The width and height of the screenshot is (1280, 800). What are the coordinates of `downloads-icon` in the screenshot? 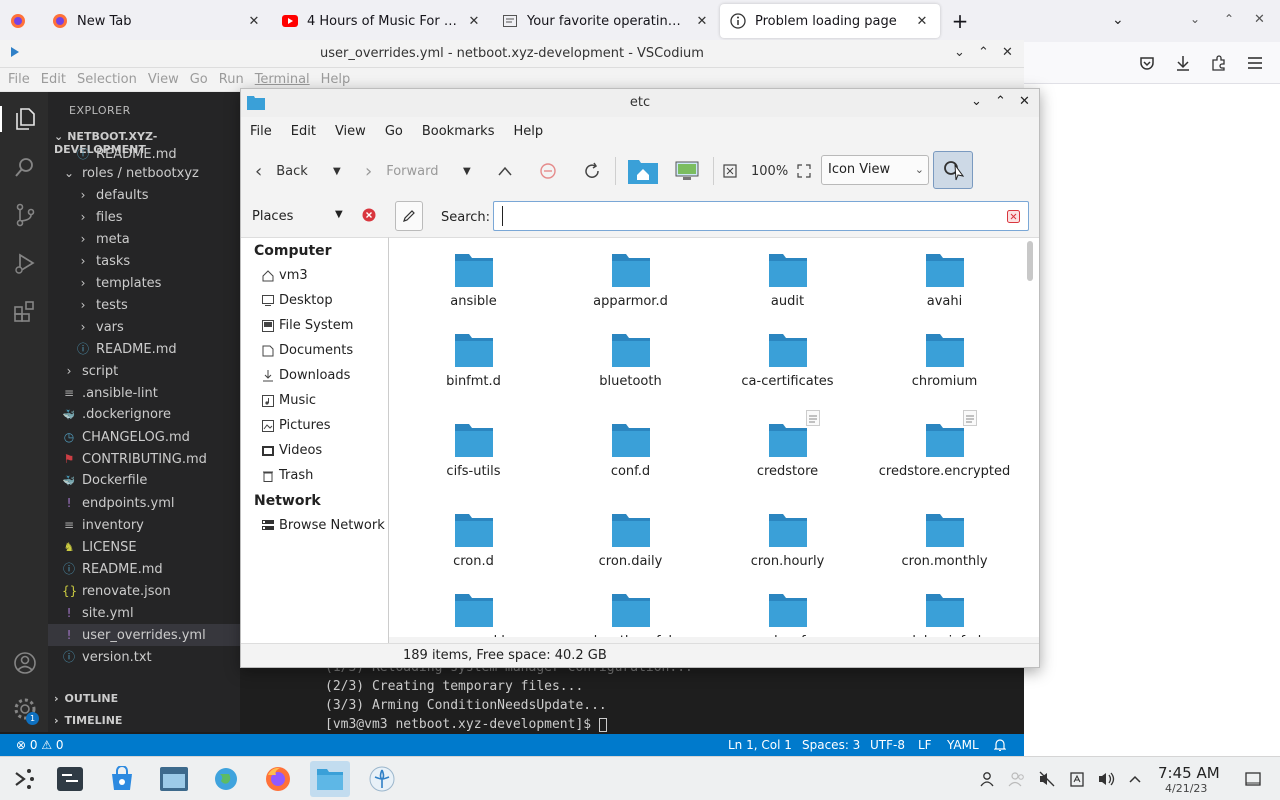 It's located at (1183, 63).